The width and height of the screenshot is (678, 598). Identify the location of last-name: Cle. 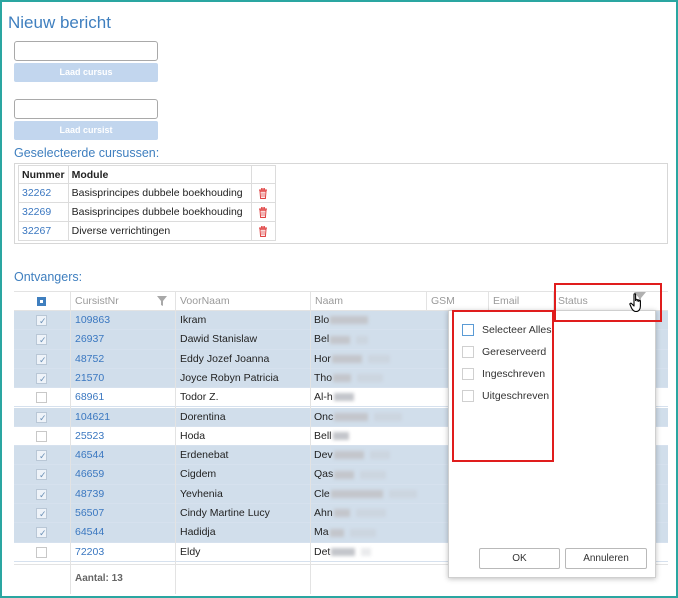
(365, 494).